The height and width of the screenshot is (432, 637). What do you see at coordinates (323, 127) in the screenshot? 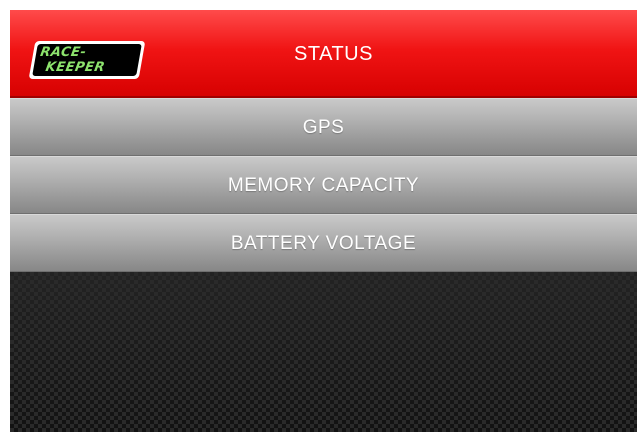
I see `menu-item-gps: GPS` at bounding box center [323, 127].